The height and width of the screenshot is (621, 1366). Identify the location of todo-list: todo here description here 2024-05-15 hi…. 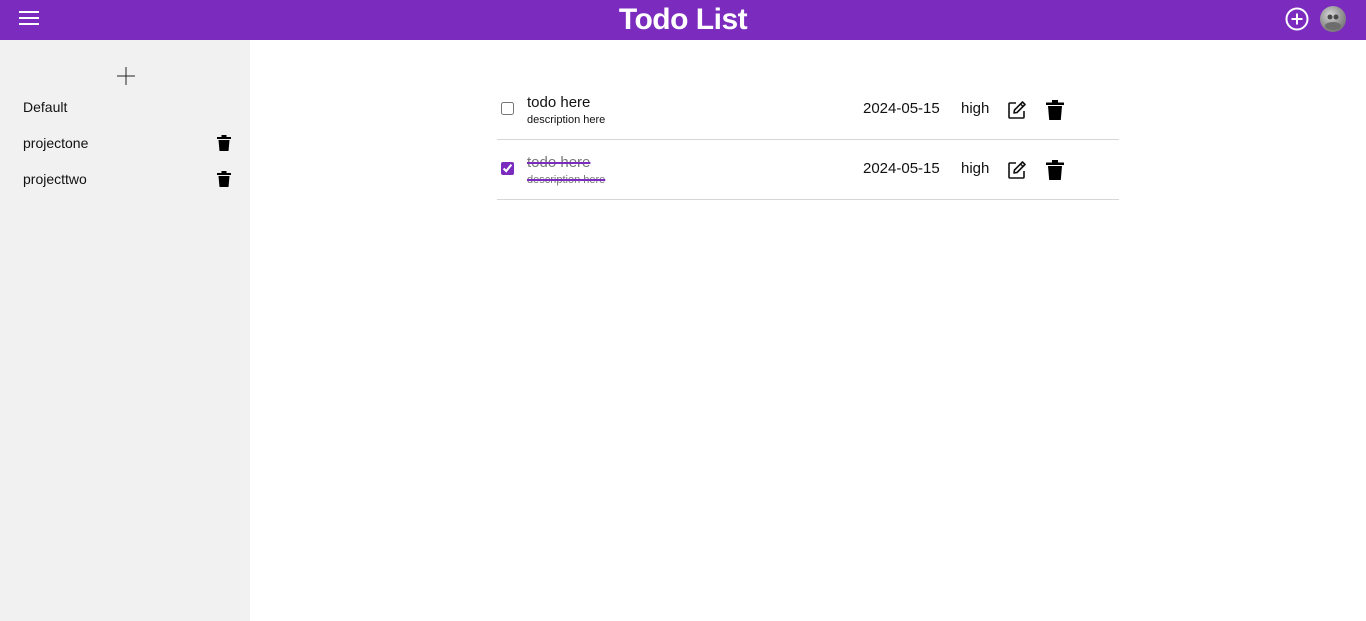
(808, 140).